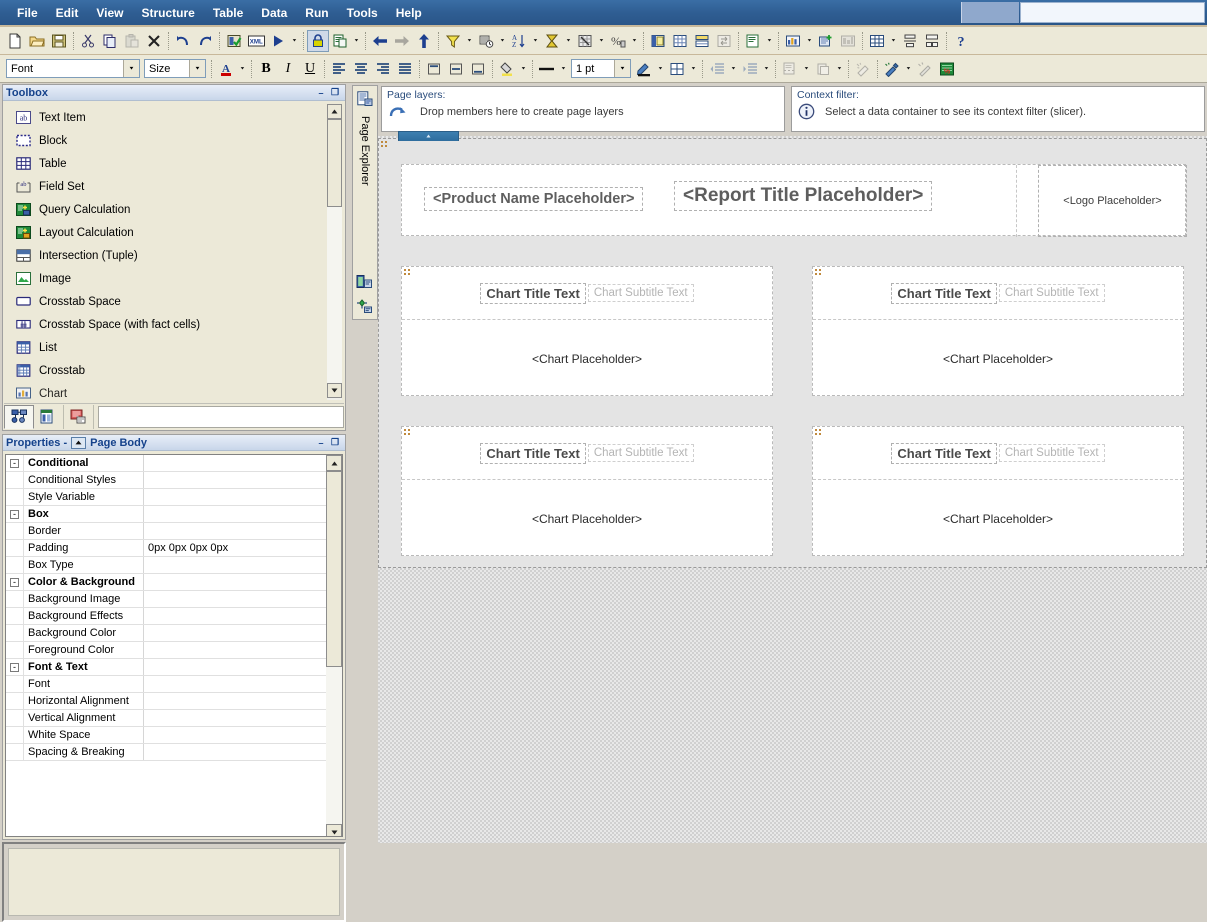 Image resolution: width=1207 pixels, height=922 pixels. What do you see at coordinates (166, 392) in the screenshot?
I see `toolbox-item-chart: Chart` at bounding box center [166, 392].